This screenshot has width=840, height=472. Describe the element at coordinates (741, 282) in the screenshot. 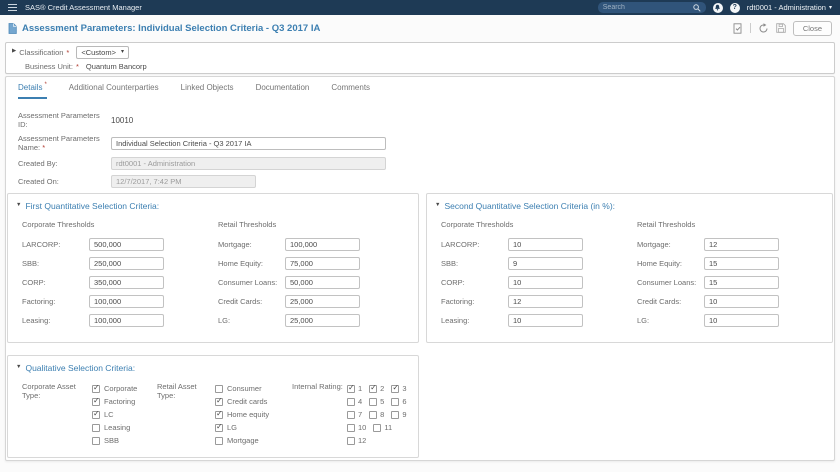

I see `second-consumer-loans-input` at that location.